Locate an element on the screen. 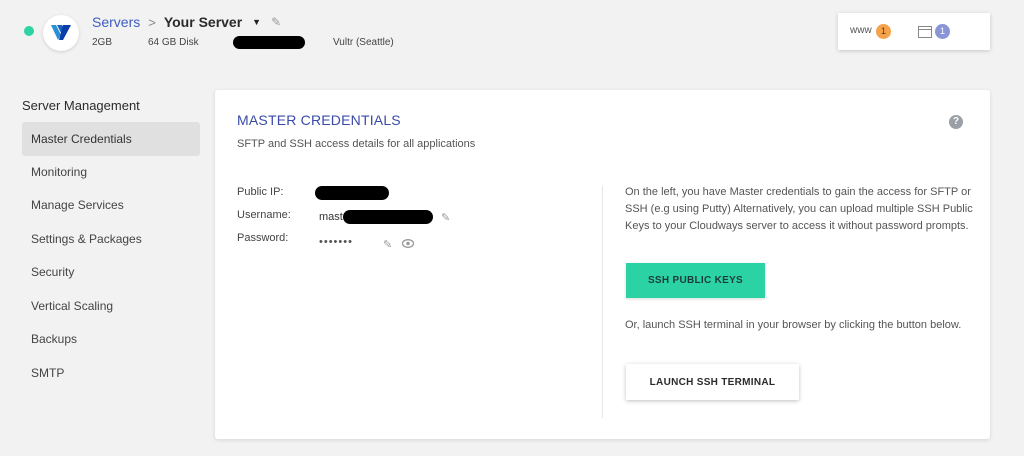  sidebar-item-master-credentials: Master Credentials is located at coordinates (111, 139).